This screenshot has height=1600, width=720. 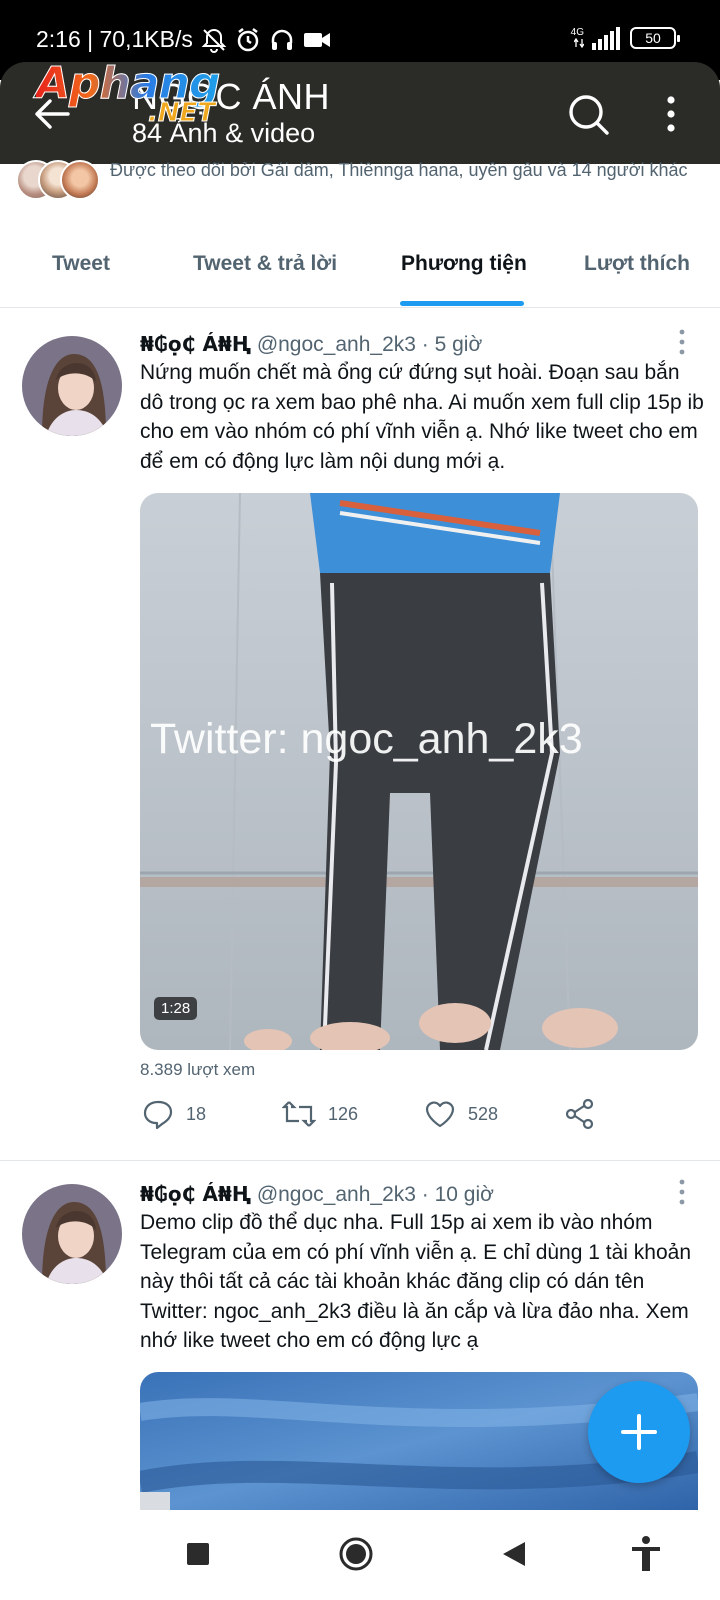 I want to click on share-button, so click(x=580, y=1114).